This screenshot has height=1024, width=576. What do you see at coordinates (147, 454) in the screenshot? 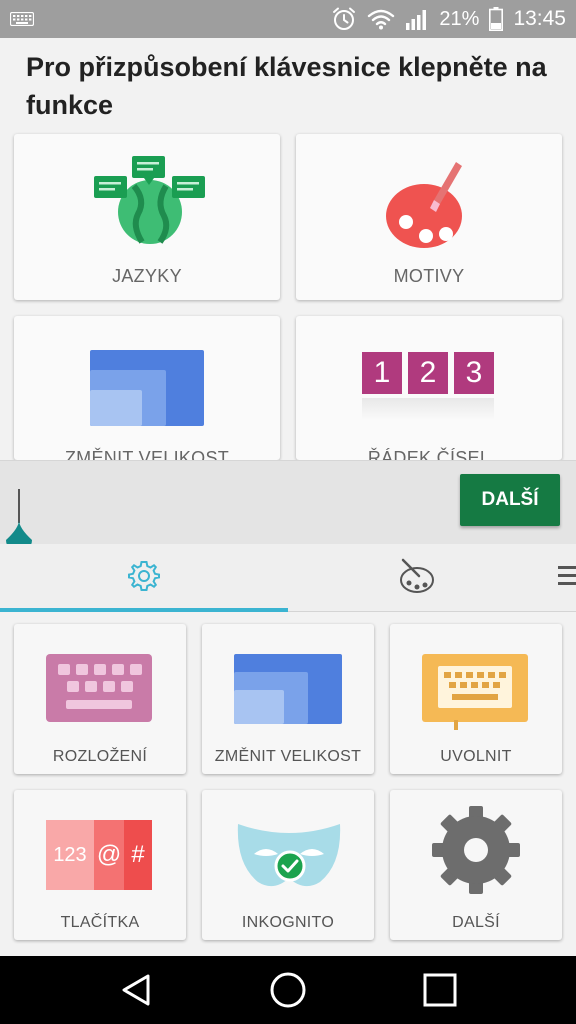
I see `feature-card-label: ZMĚNIT VELIKOST` at bounding box center [147, 454].